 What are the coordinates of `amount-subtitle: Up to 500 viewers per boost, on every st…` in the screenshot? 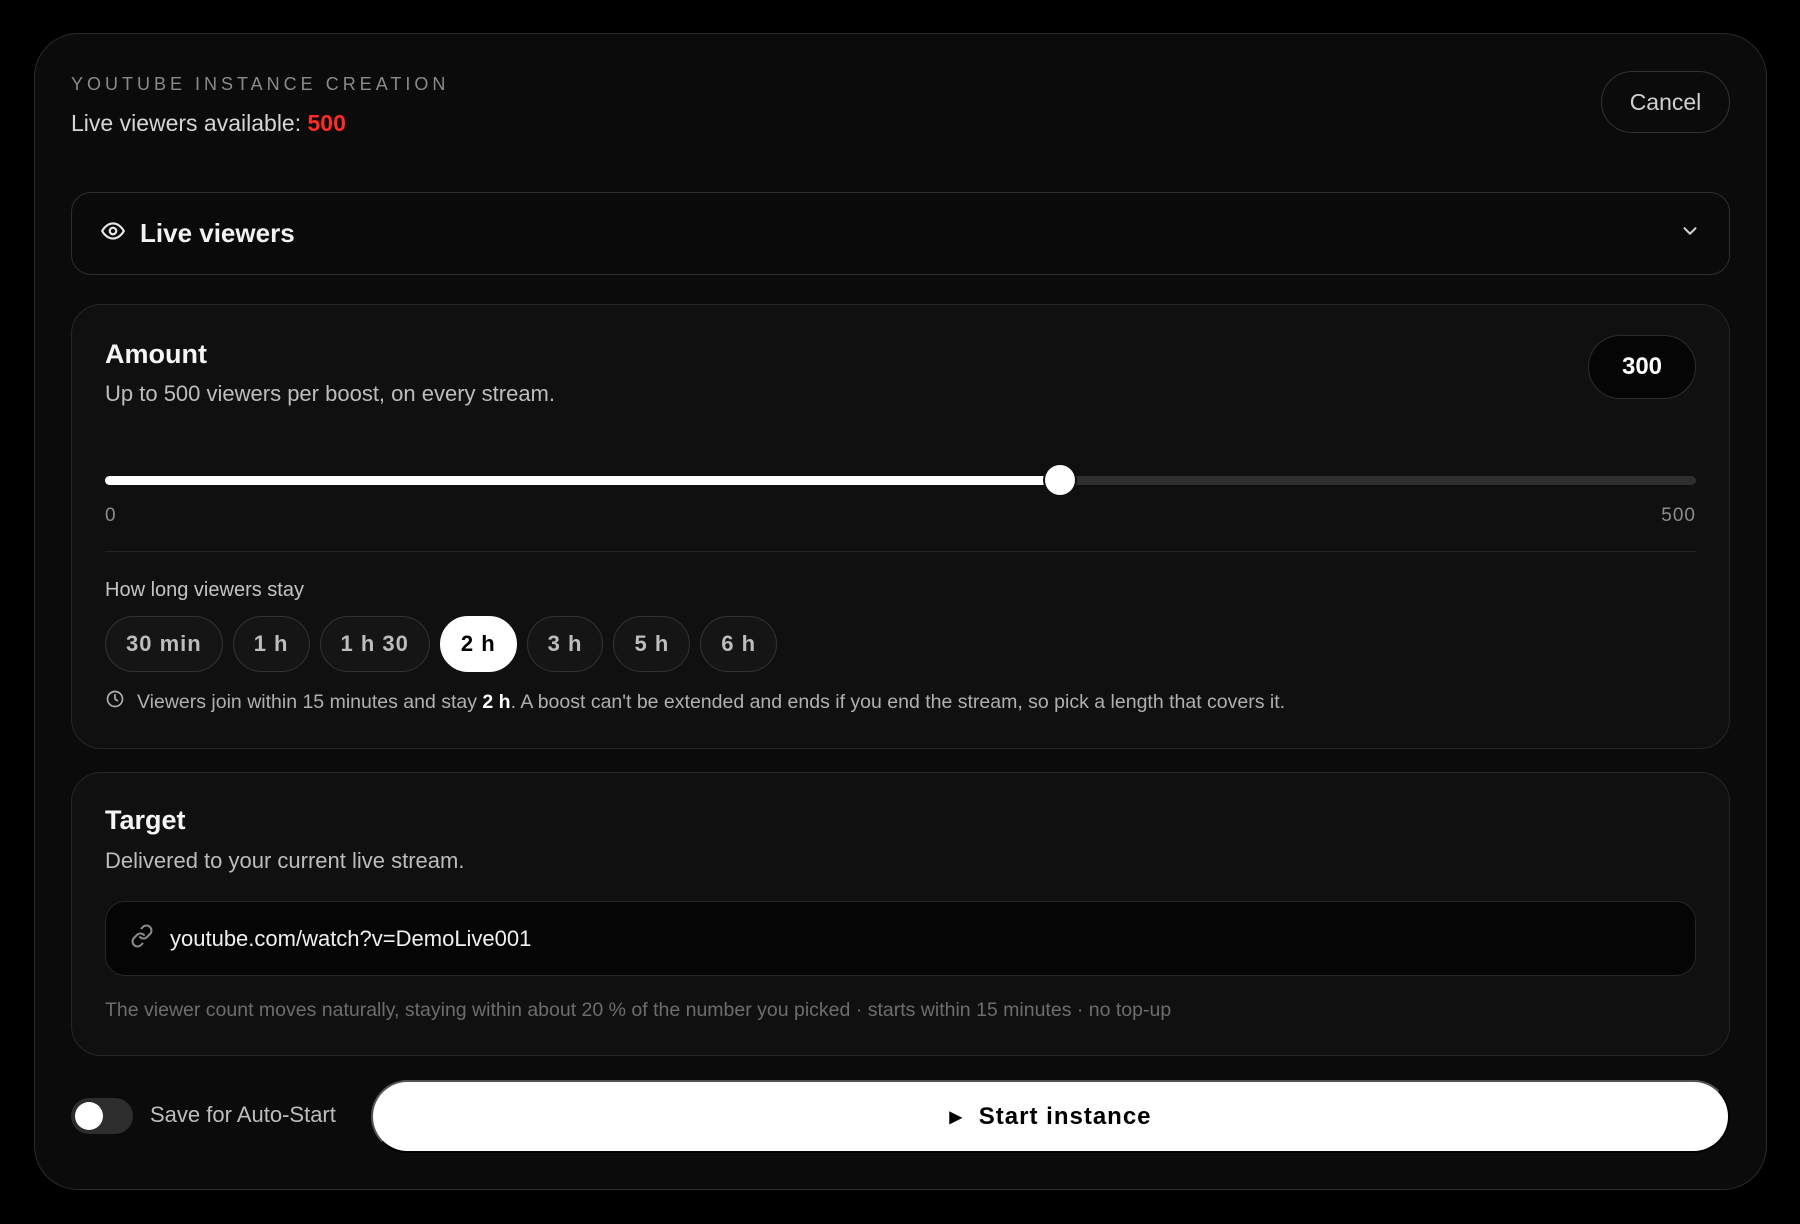 It's located at (330, 393).